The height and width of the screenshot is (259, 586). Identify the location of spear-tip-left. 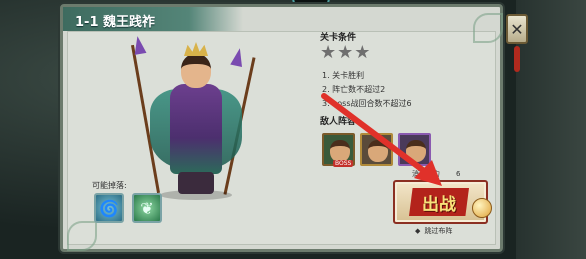
(139, 45).